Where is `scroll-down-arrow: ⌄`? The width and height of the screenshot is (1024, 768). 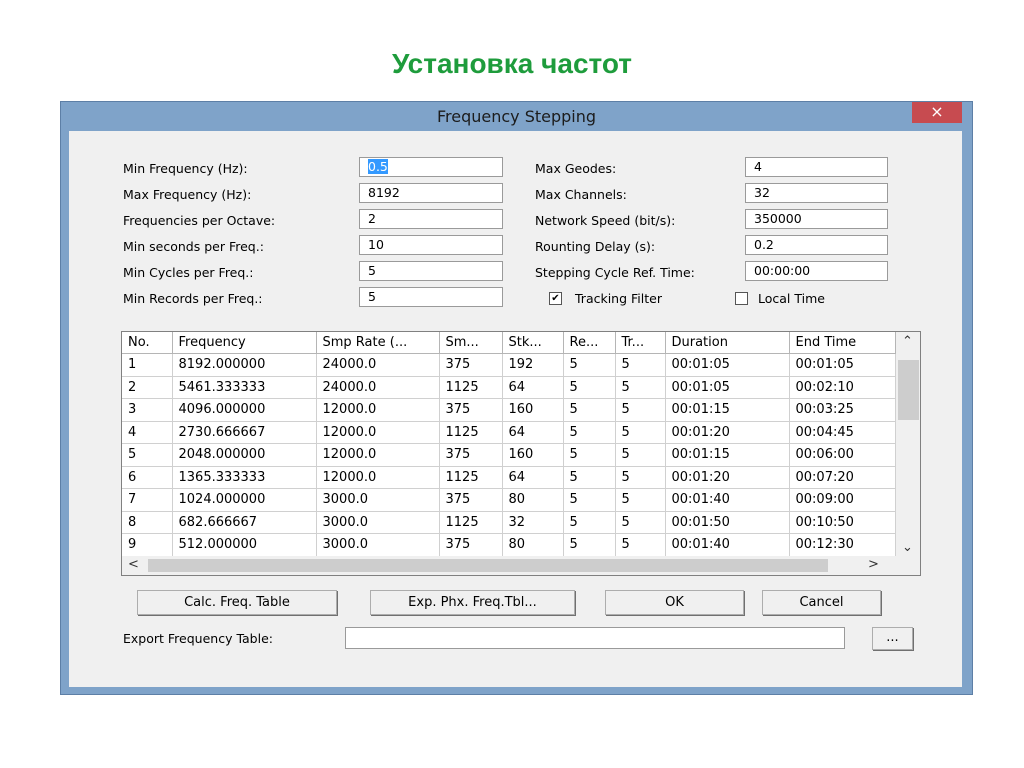 scroll-down-arrow: ⌄ is located at coordinates (907, 547).